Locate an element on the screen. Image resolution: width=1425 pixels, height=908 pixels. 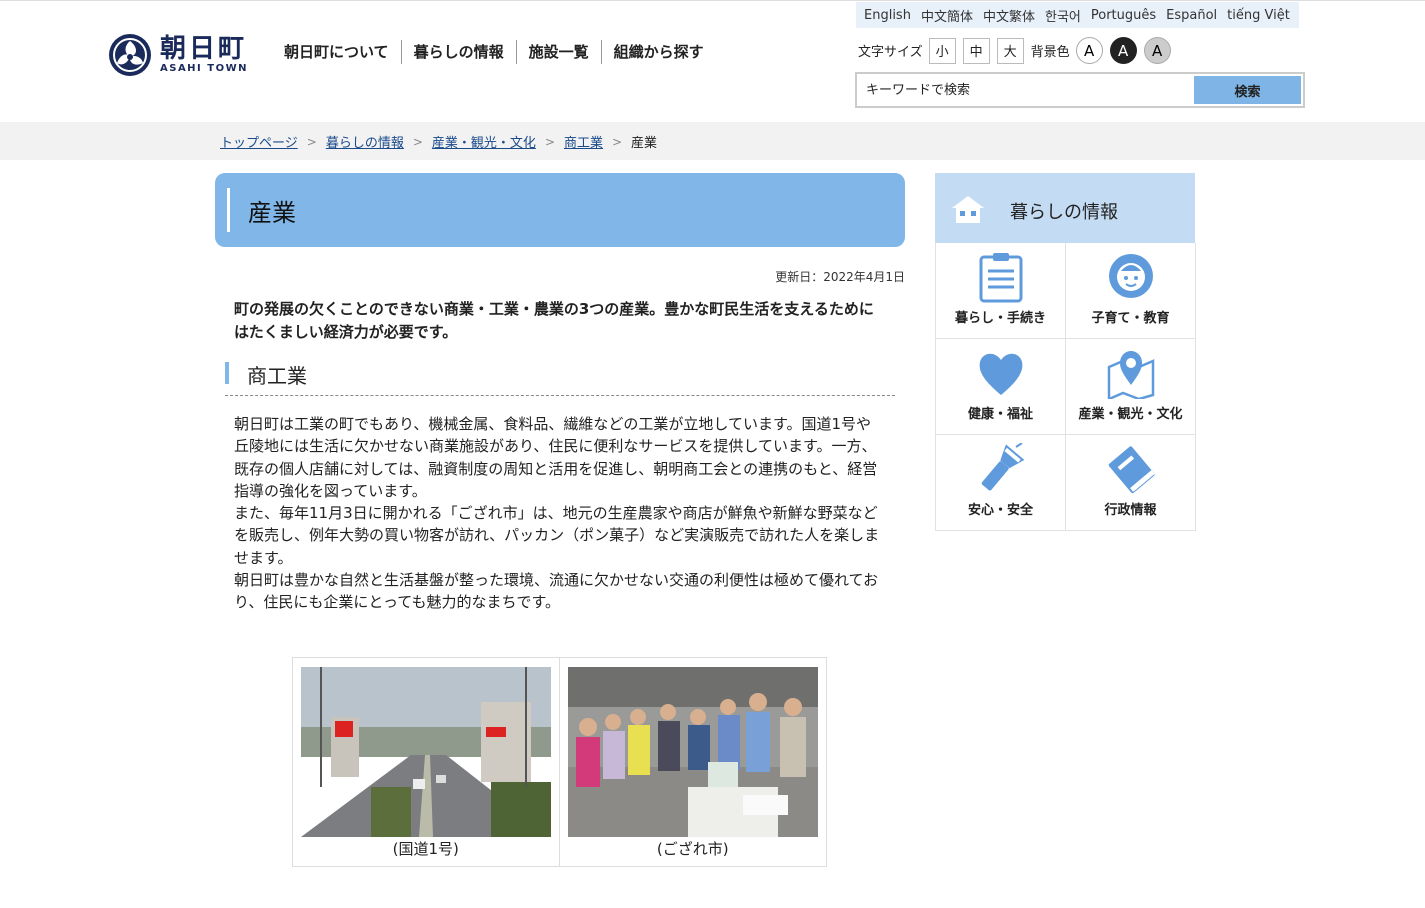
font-size-label: 文字サイズ is located at coordinates (890, 52).